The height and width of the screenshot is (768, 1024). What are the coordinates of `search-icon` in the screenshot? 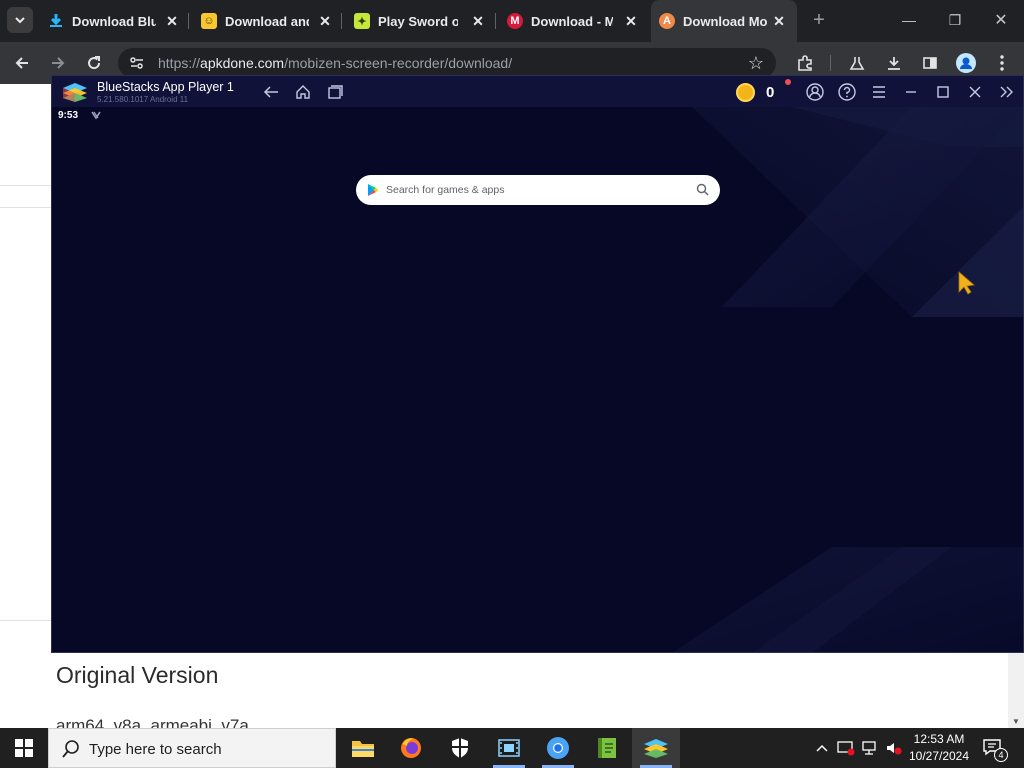 It's located at (702, 189).